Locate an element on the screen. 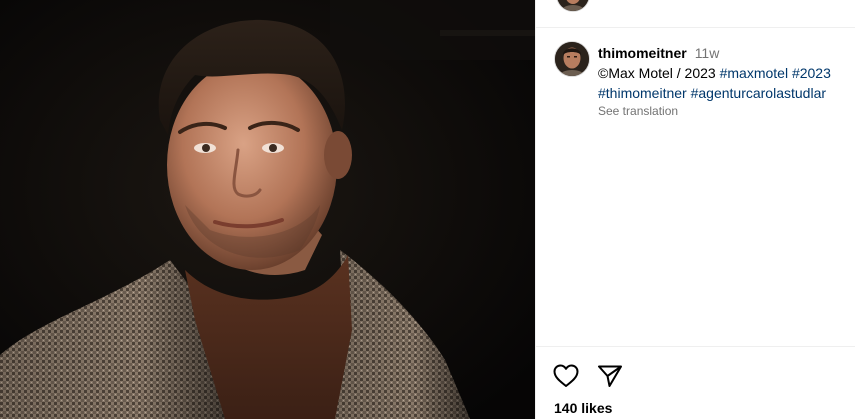 This screenshot has height=419, width=855. heart-outline-icon is located at coordinates (566, 375).